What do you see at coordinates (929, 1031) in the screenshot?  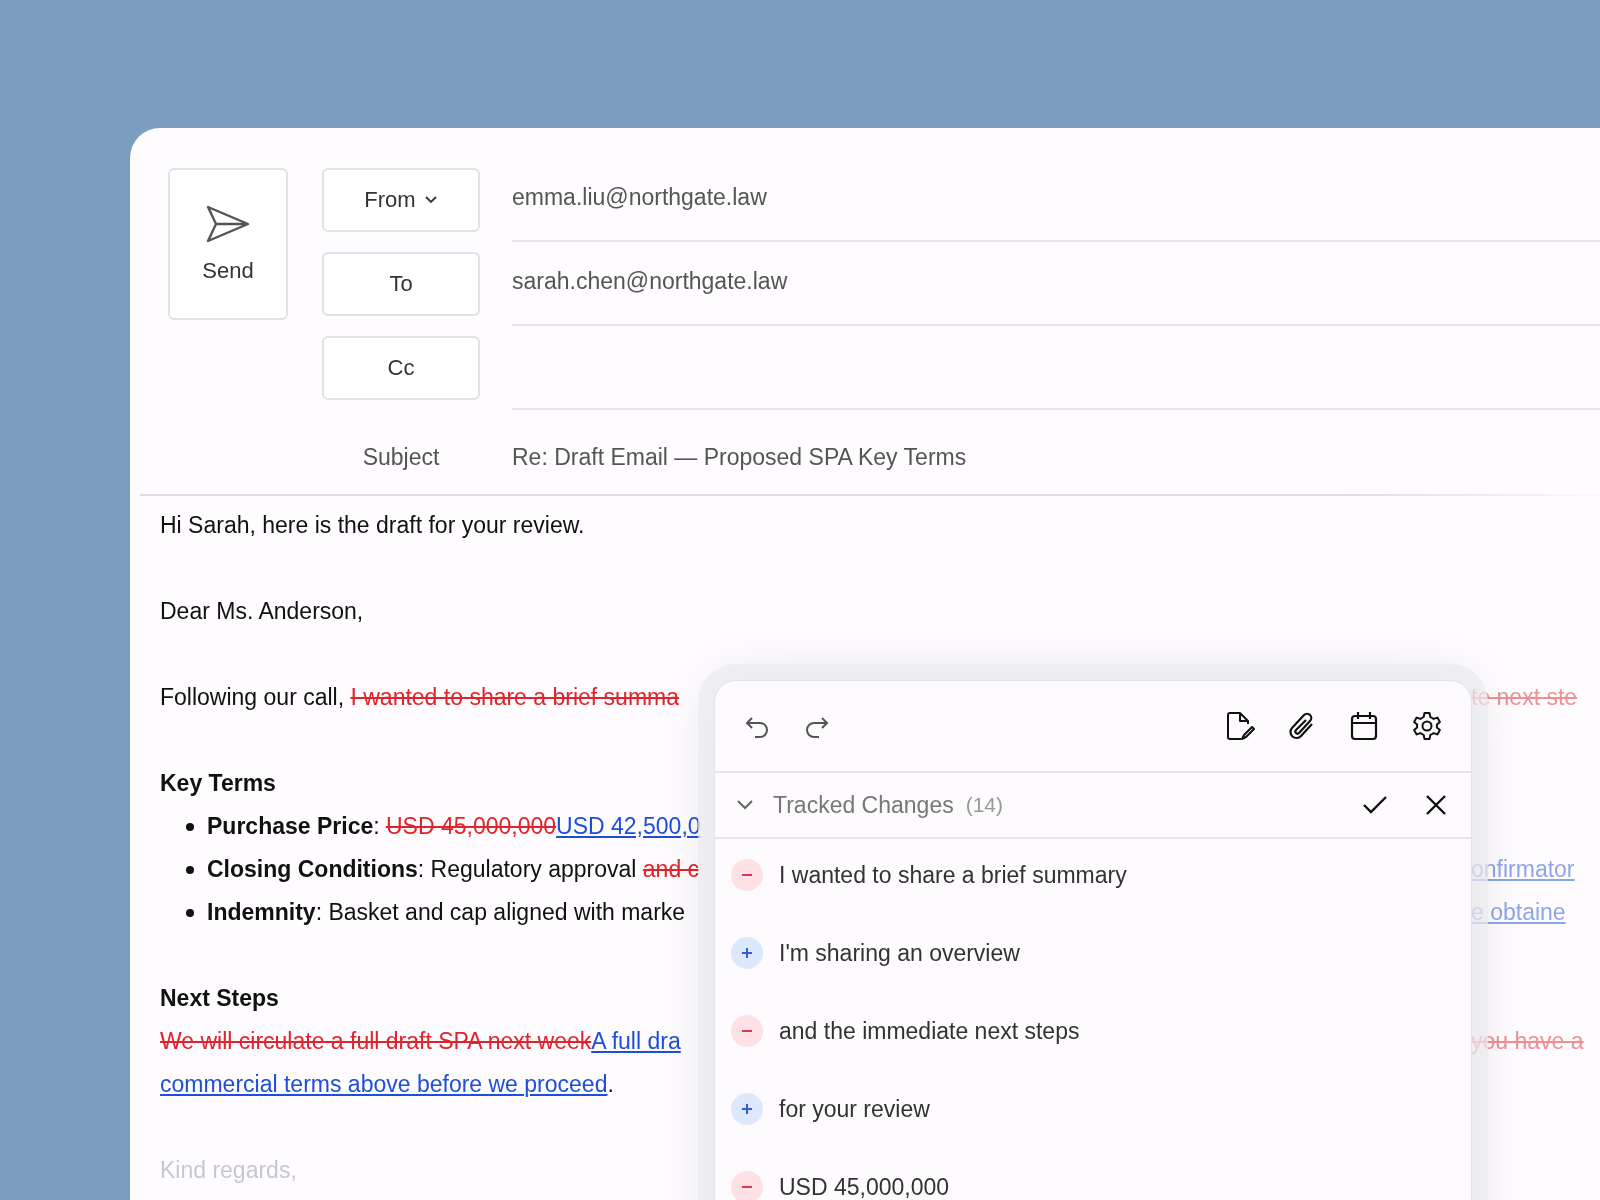 I see `change-text: and the immediate next steps` at bounding box center [929, 1031].